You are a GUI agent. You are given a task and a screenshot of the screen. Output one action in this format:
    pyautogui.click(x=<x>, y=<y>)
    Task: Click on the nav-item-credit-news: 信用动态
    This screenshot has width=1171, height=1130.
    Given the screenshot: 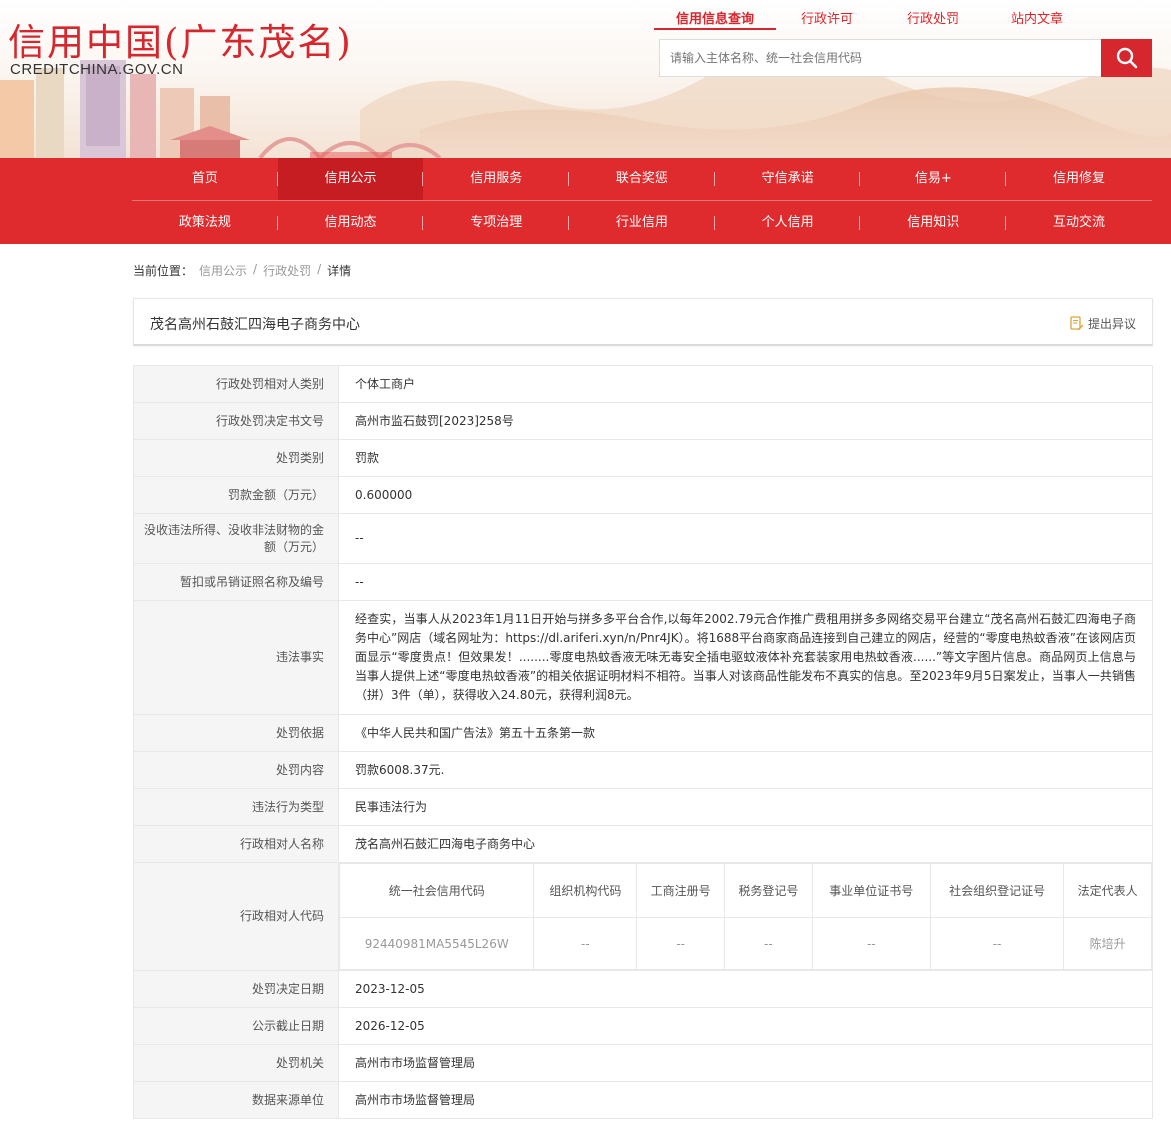 What is the action you would take?
    pyautogui.click(x=351, y=223)
    